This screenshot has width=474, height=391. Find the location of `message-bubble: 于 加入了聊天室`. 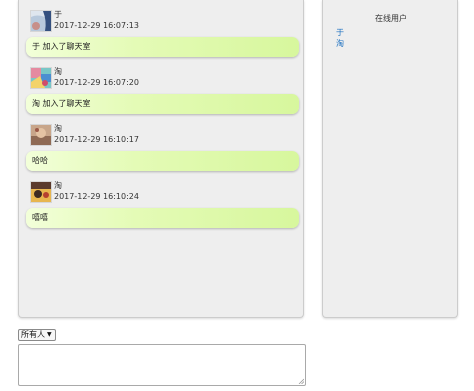

message-bubble: 于 加入了聊天室 is located at coordinates (162, 47).